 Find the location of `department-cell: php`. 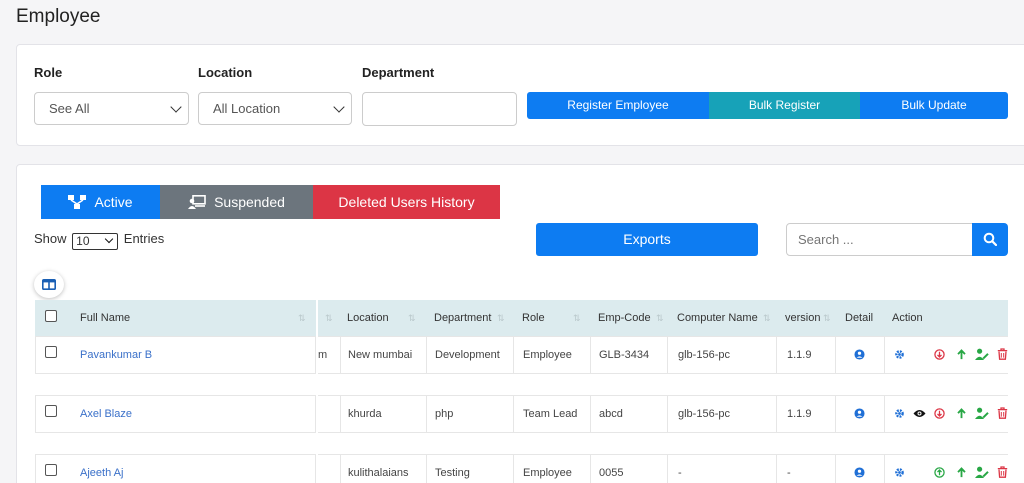

department-cell: php is located at coordinates (444, 414).